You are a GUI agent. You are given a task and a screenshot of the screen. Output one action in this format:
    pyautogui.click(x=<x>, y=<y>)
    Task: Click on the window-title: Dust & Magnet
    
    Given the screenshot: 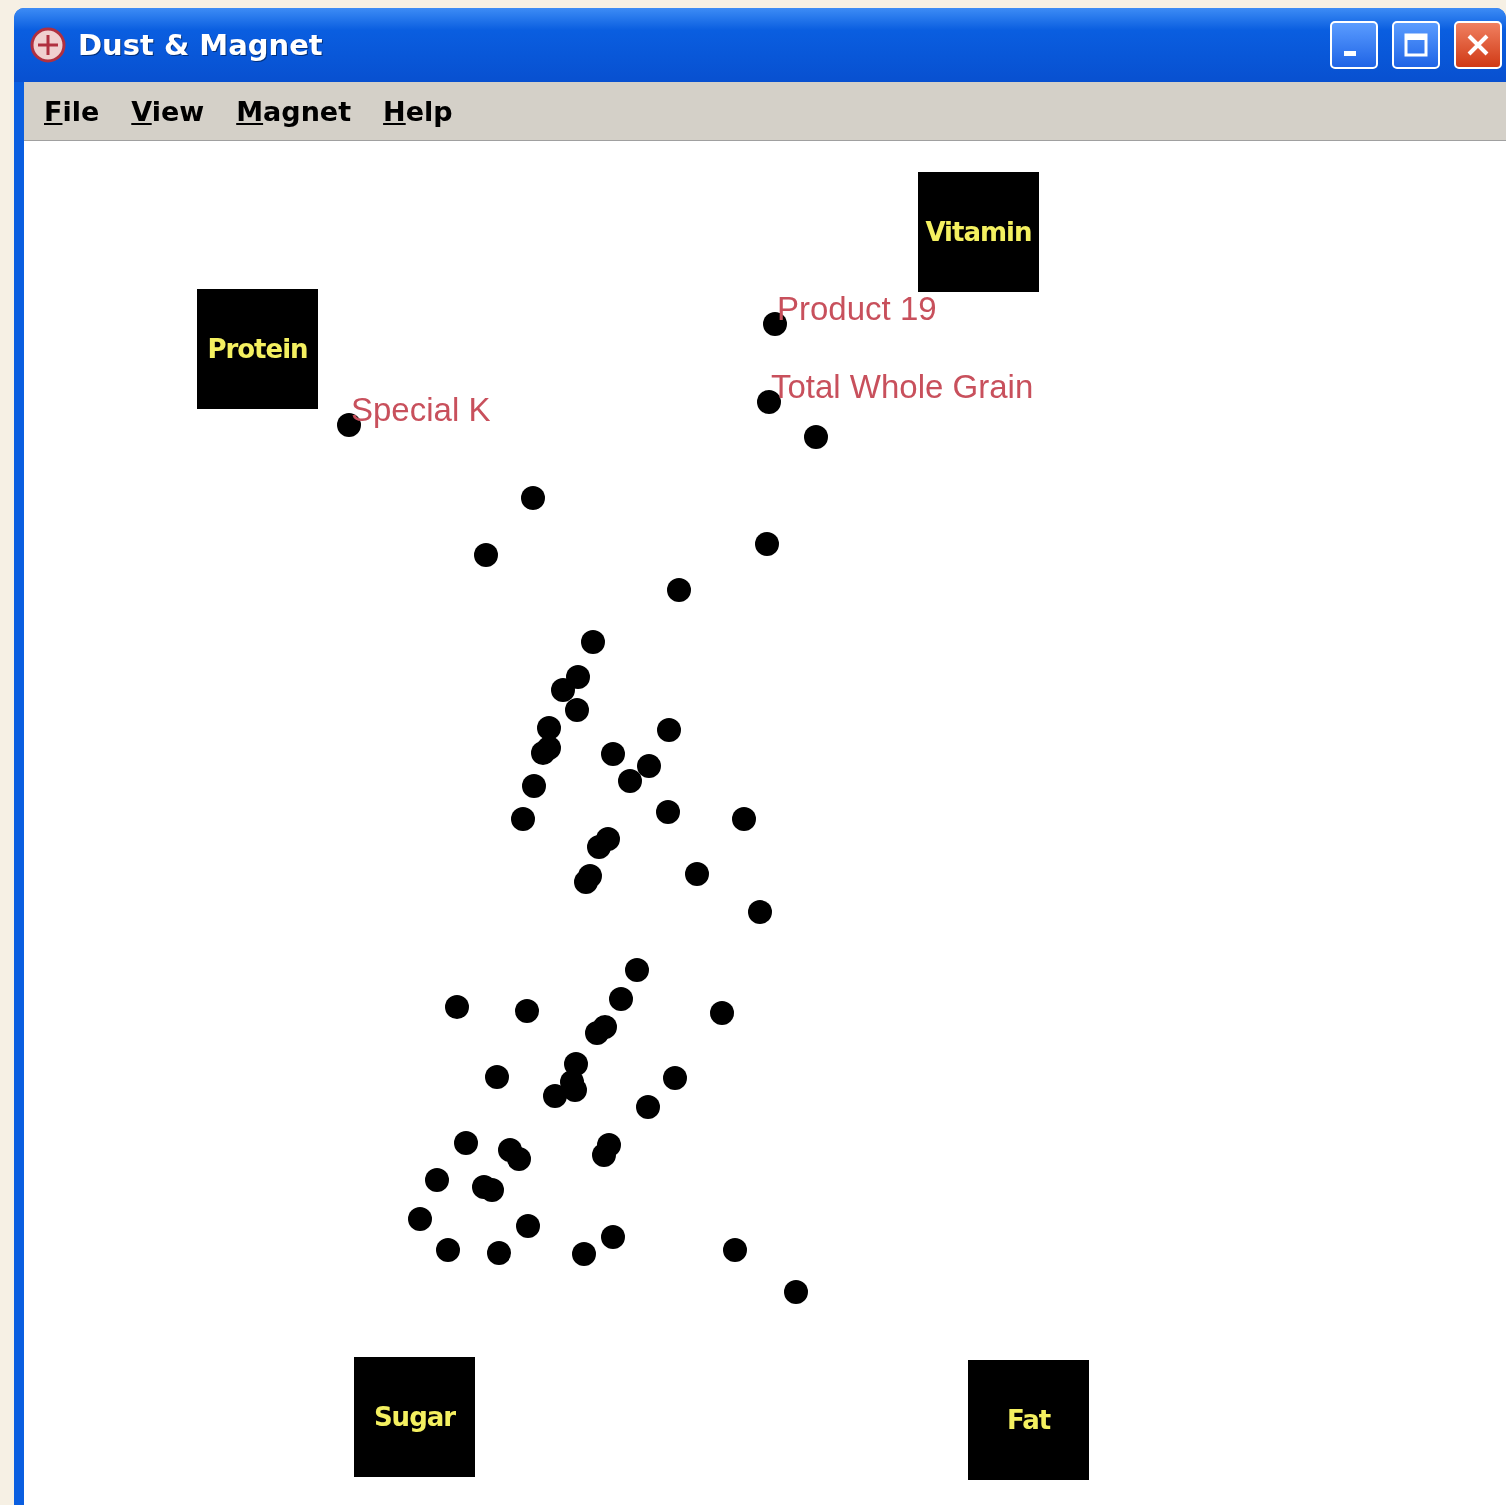 What is the action you would take?
    pyautogui.click(x=201, y=45)
    